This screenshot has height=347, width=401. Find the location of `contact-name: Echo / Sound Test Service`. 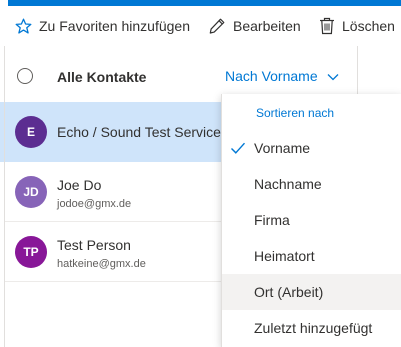

contact-name: Echo / Sound Test Service is located at coordinates (139, 132).